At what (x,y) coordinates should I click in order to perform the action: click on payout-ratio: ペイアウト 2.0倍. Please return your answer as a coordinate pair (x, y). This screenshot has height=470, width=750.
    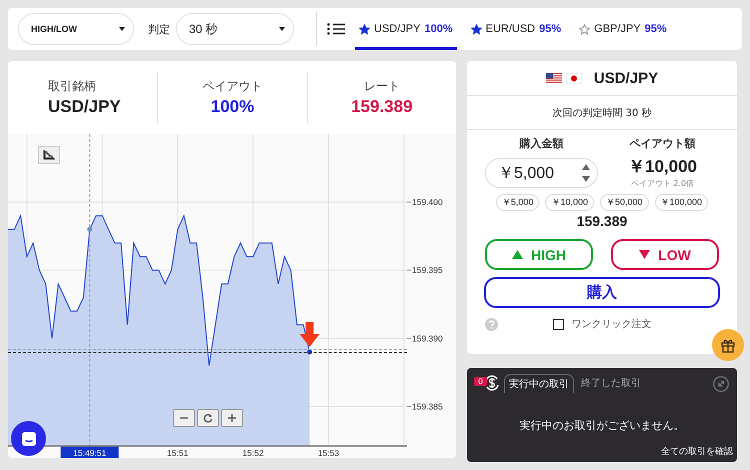
    Looking at the image, I should click on (662, 183).